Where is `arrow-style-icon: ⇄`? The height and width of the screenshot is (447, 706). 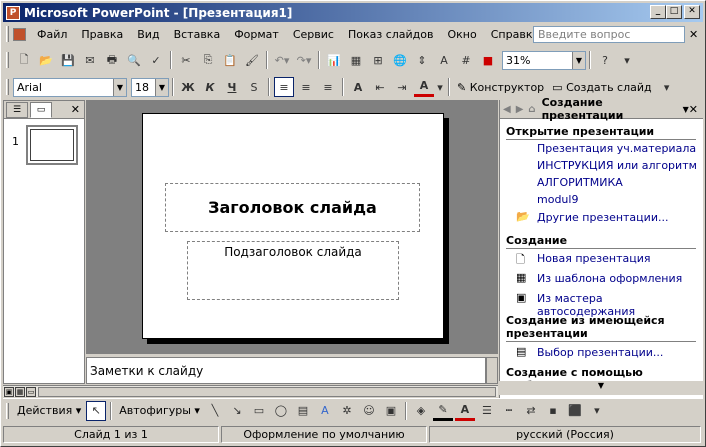 arrow-style-icon: ⇄ is located at coordinates (531, 411).